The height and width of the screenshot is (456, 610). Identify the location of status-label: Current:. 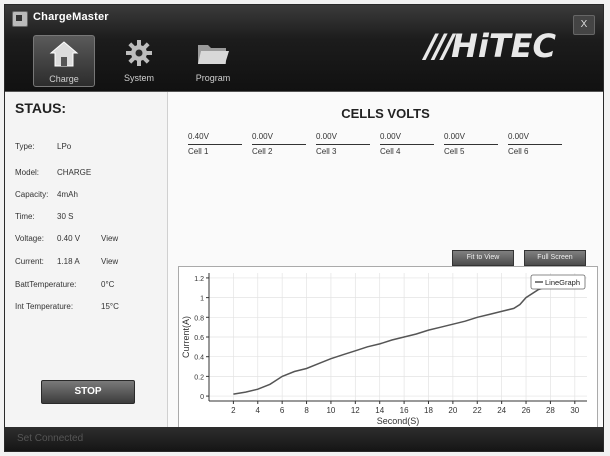
(29, 261).